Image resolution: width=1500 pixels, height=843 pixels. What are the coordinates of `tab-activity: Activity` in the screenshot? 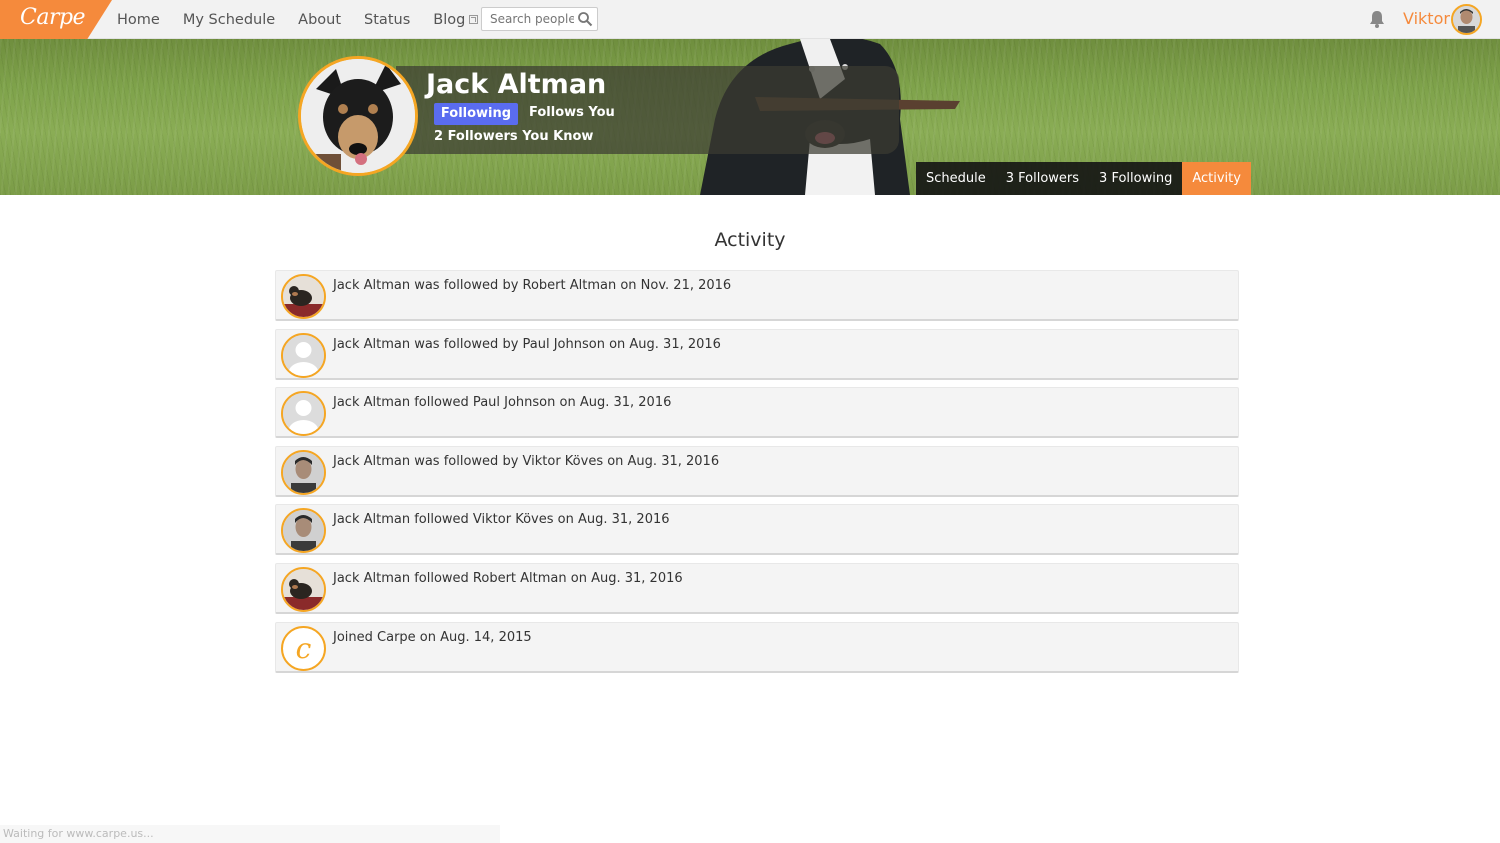 It's located at (1216, 178).